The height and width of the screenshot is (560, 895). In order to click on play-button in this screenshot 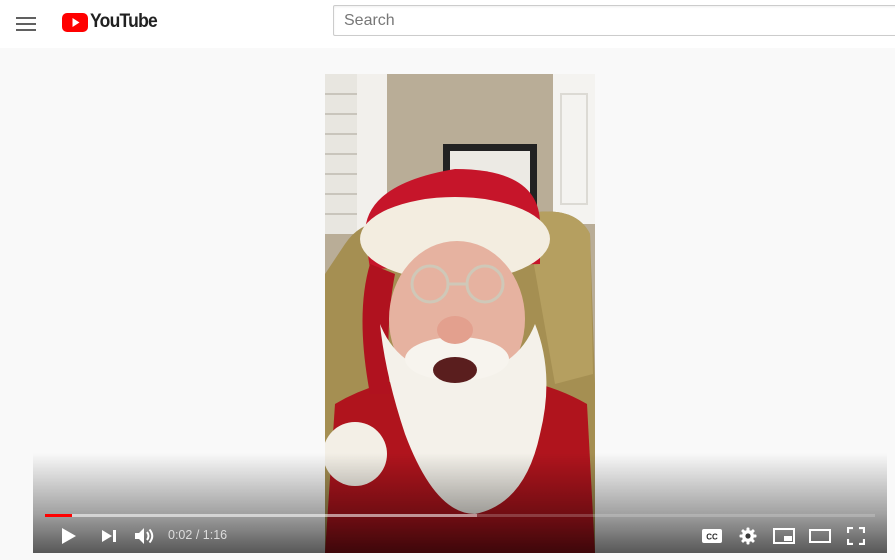, I will do `click(69, 536)`.